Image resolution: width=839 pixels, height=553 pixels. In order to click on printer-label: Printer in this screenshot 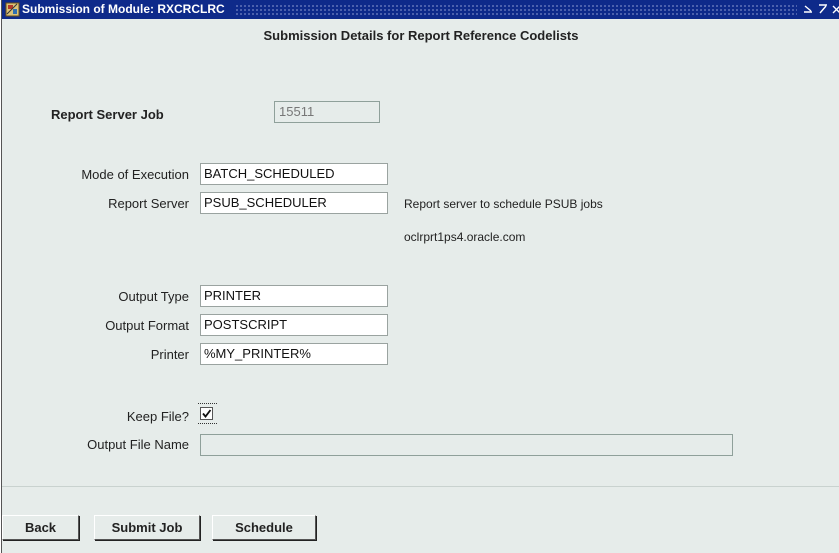, I will do `click(169, 354)`.